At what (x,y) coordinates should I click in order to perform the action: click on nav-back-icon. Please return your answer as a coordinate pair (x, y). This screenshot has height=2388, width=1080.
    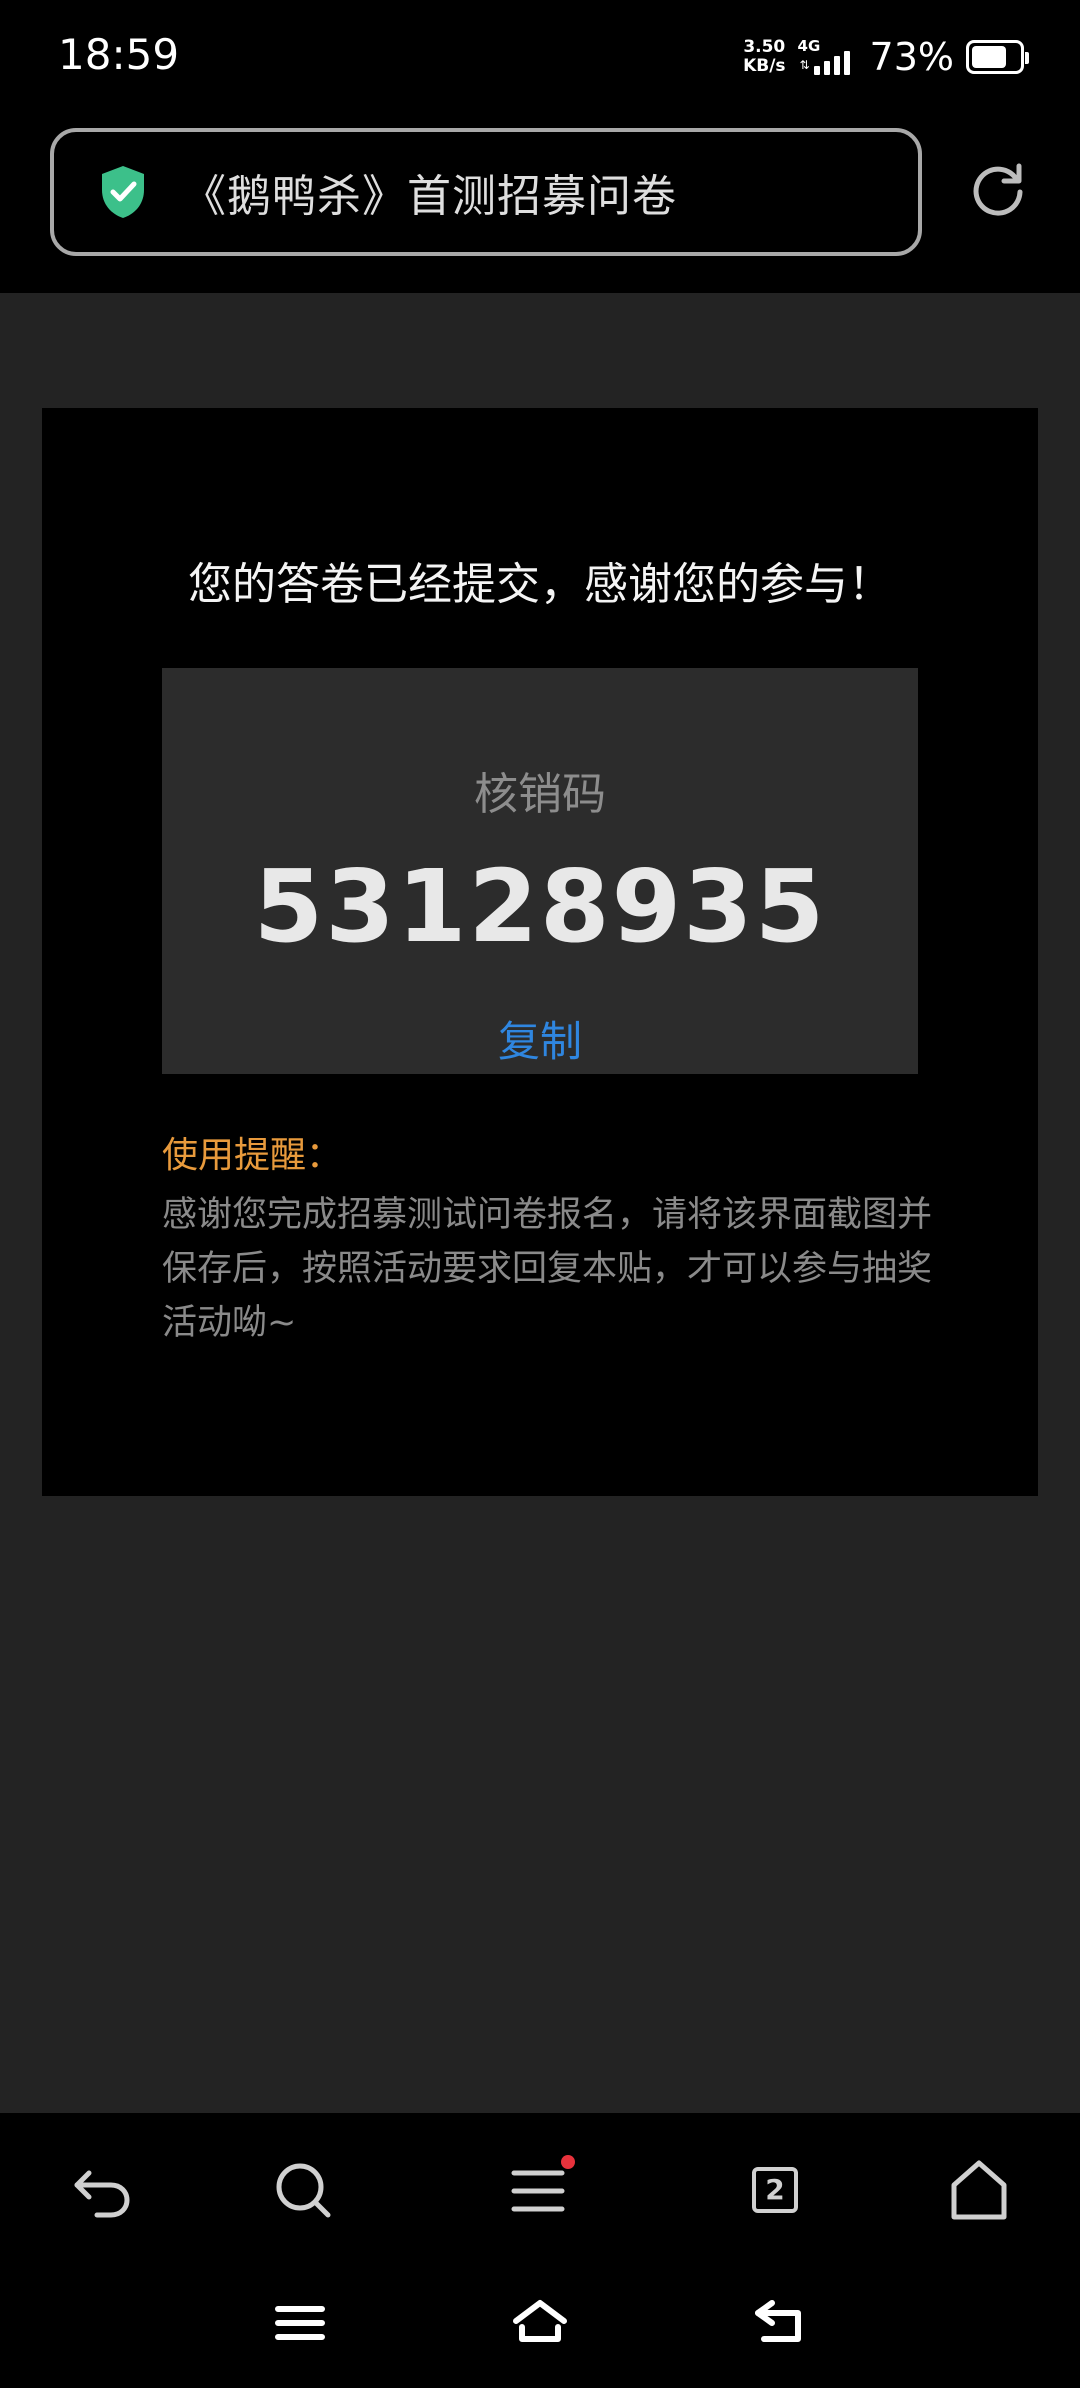
    Looking at the image, I should click on (780, 2323).